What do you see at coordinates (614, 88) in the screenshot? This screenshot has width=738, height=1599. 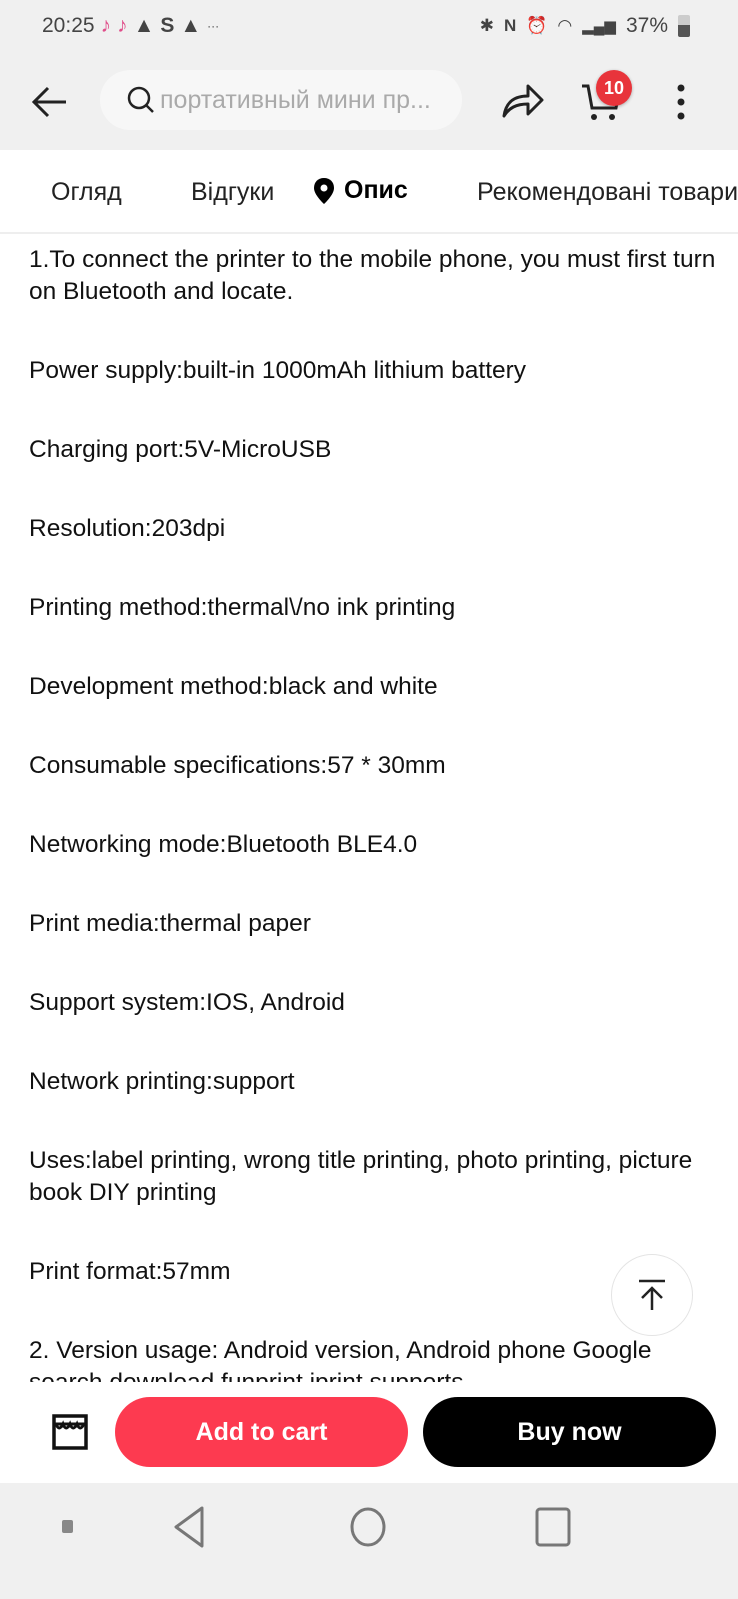 I see `cart-count-badge: 10` at bounding box center [614, 88].